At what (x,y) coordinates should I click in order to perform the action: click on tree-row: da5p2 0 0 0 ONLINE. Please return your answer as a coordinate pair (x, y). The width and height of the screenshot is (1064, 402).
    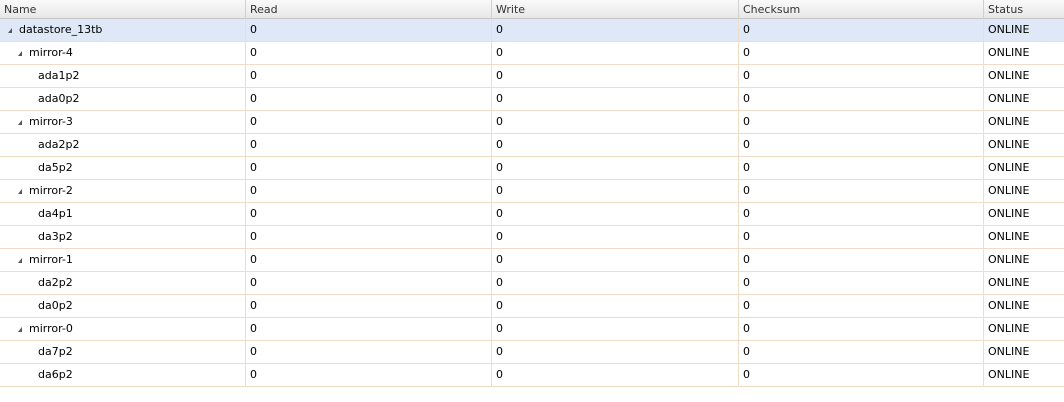
    Looking at the image, I should click on (532, 168).